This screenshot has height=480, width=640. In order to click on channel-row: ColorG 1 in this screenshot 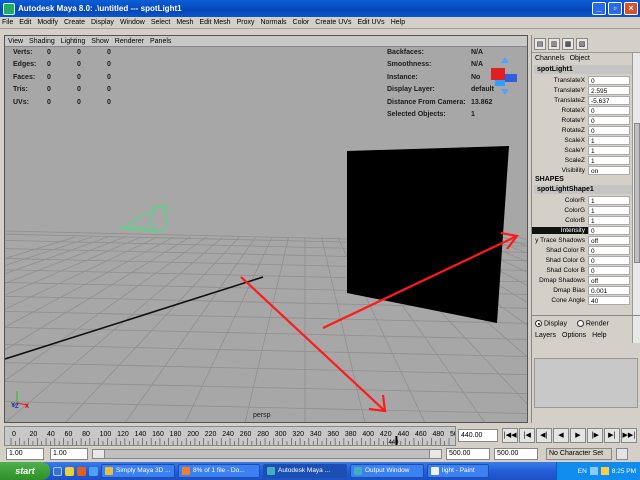, I will do `click(586, 210)`.